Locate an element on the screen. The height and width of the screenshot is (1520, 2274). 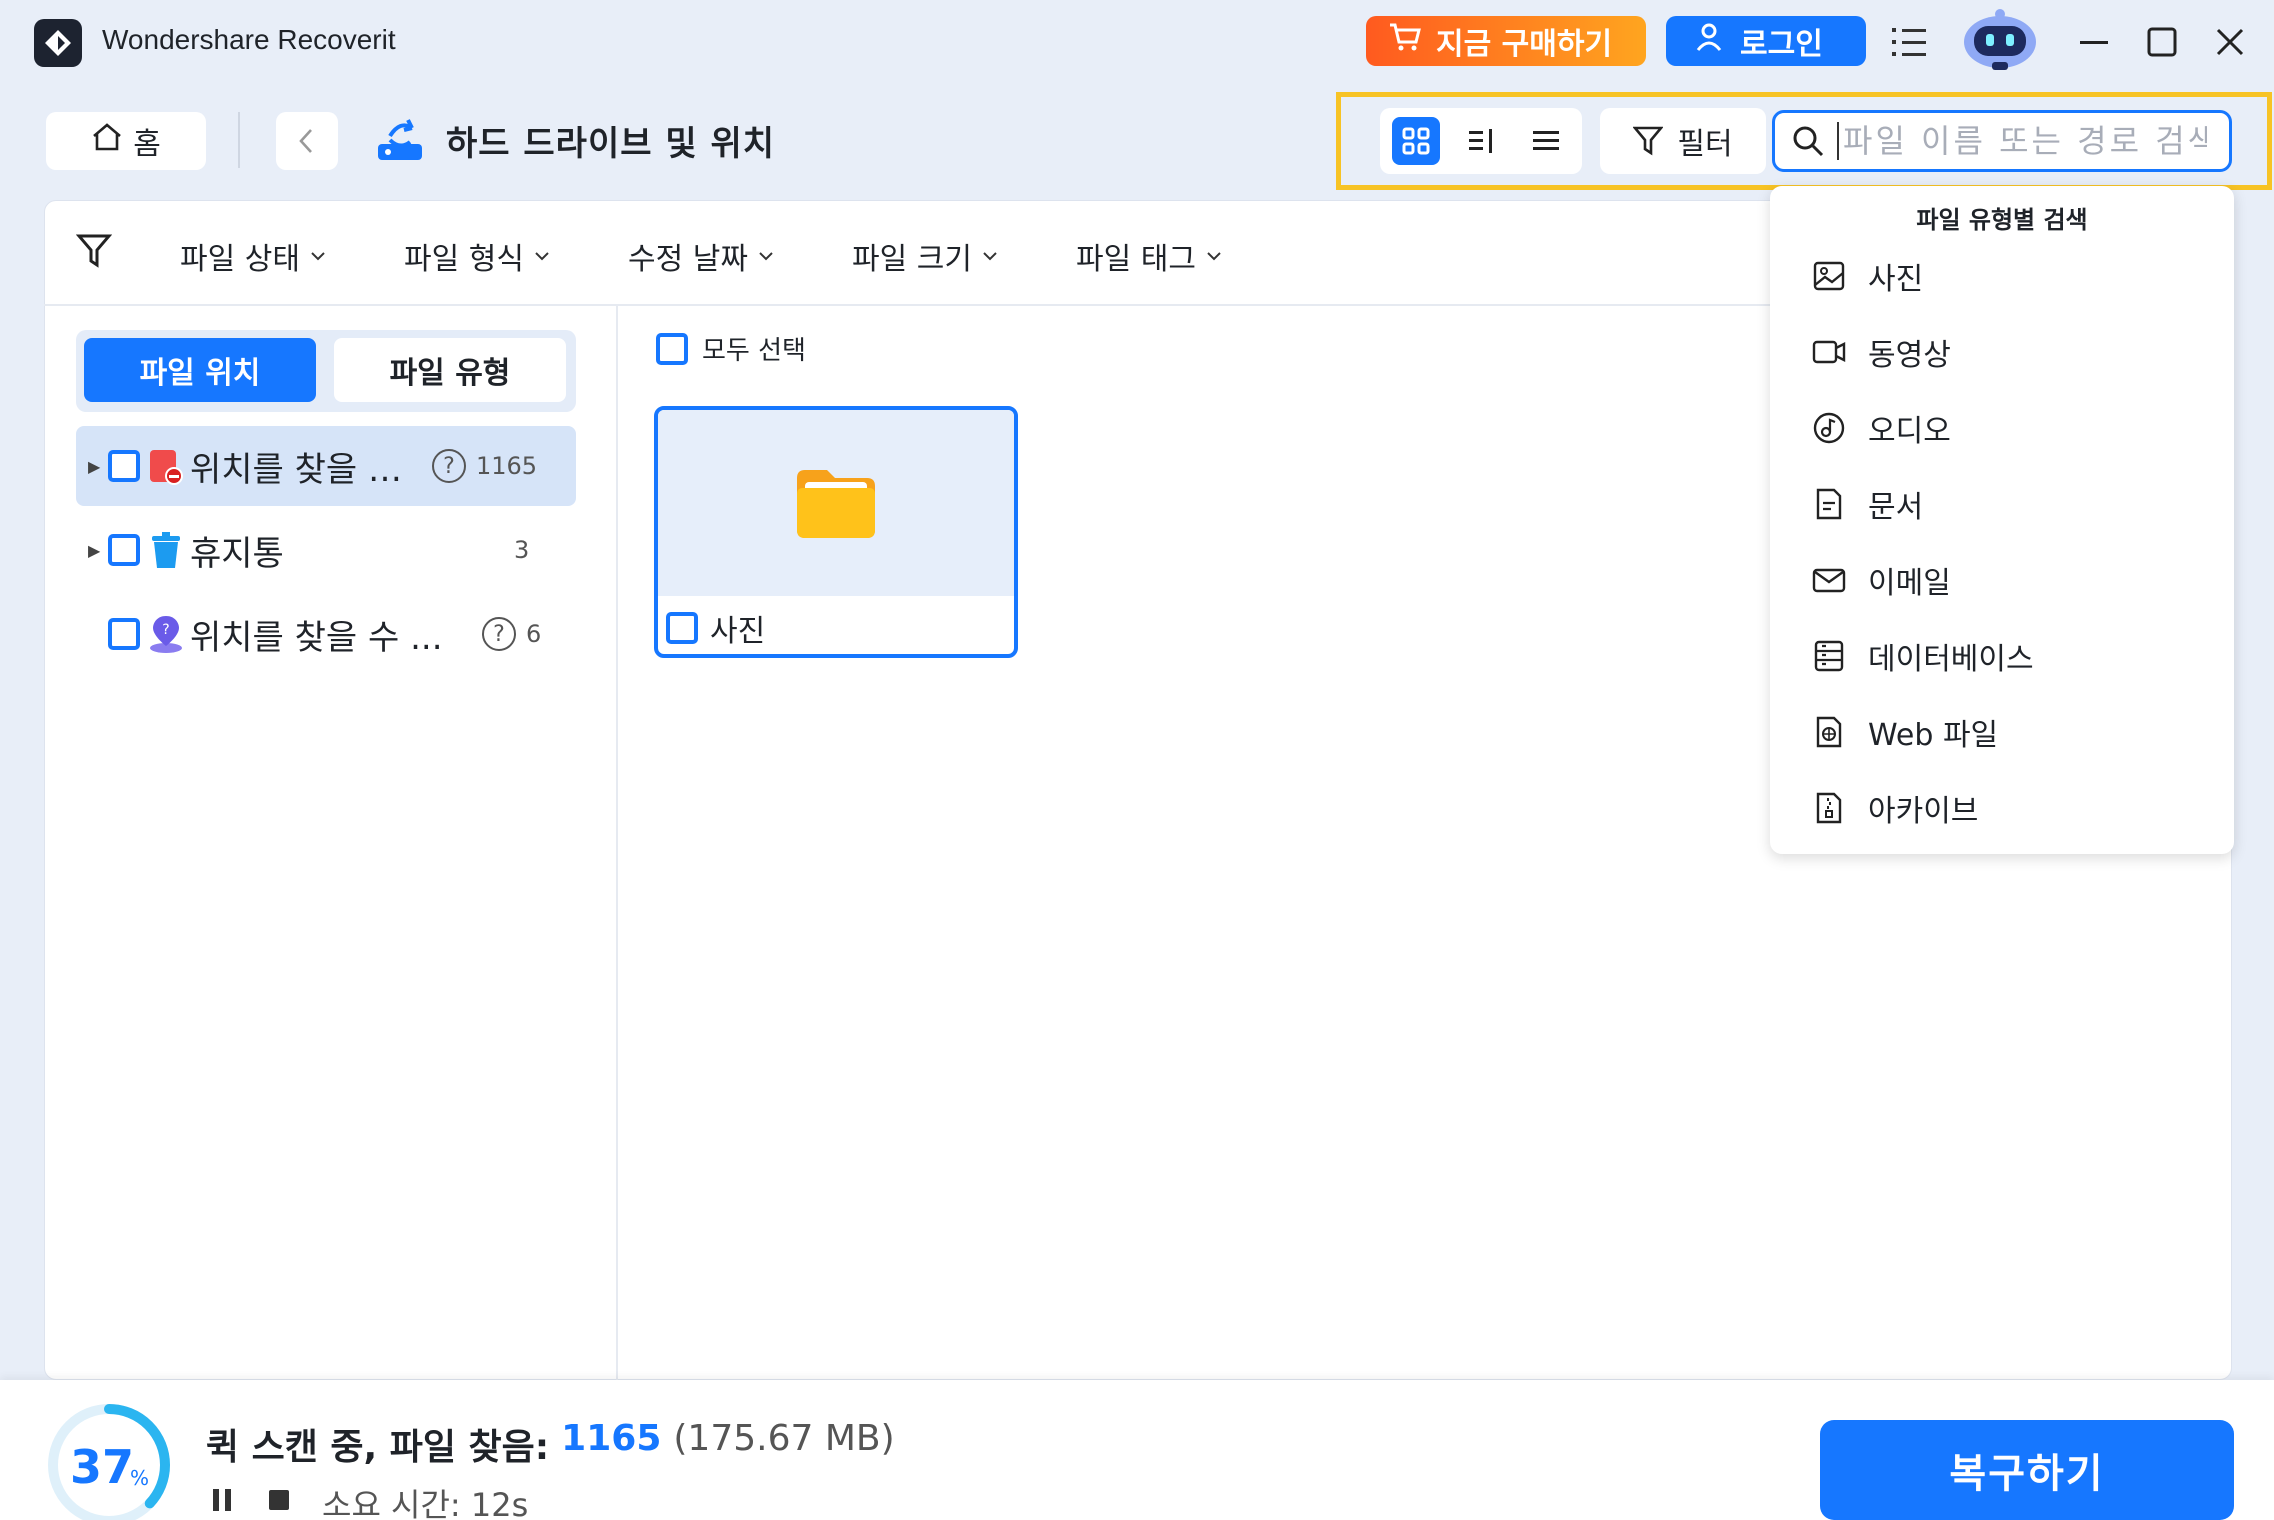
stop-icon is located at coordinates (279, 1500).